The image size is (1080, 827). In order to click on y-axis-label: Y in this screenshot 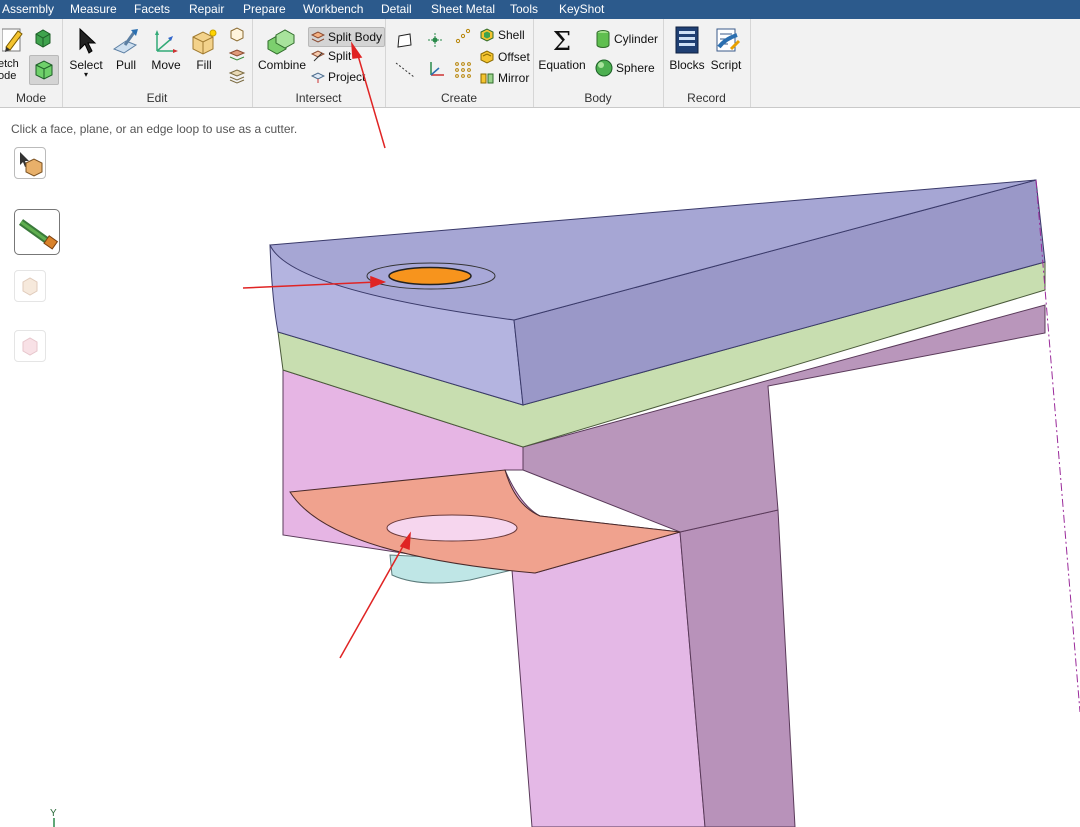, I will do `click(53, 813)`.